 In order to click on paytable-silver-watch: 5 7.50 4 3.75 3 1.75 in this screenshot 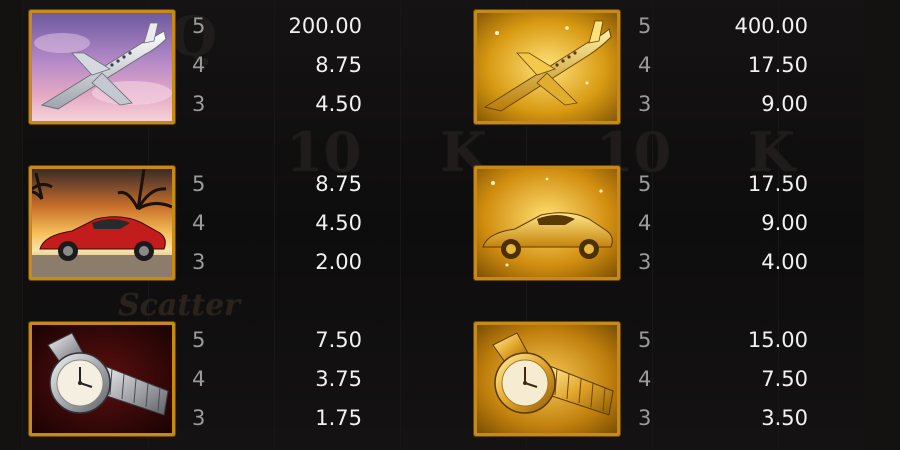, I will do `click(277, 386)`.